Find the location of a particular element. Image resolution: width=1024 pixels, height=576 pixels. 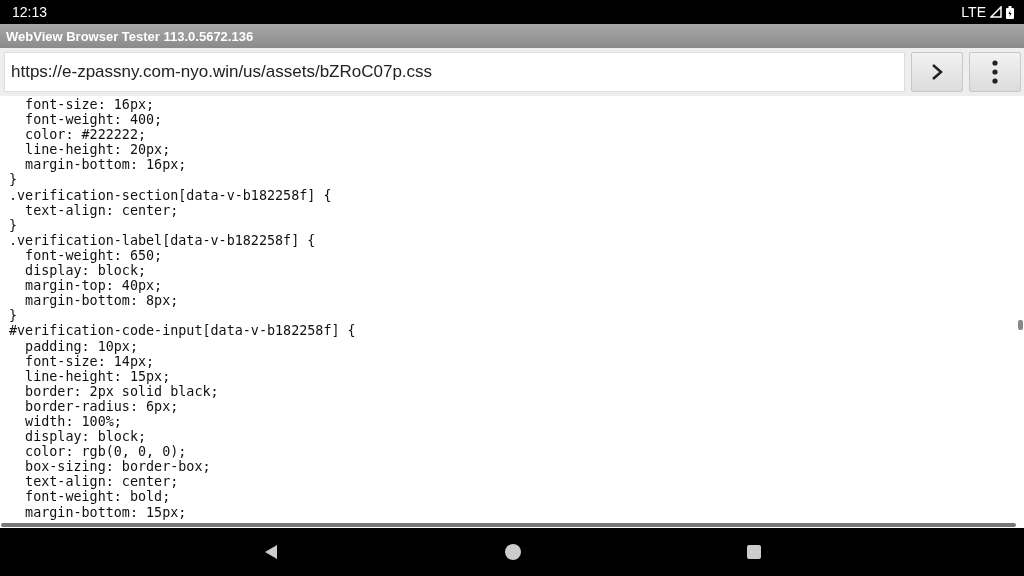

code-line: margin-bottom: 8px; is located at coordinates (101, 301).